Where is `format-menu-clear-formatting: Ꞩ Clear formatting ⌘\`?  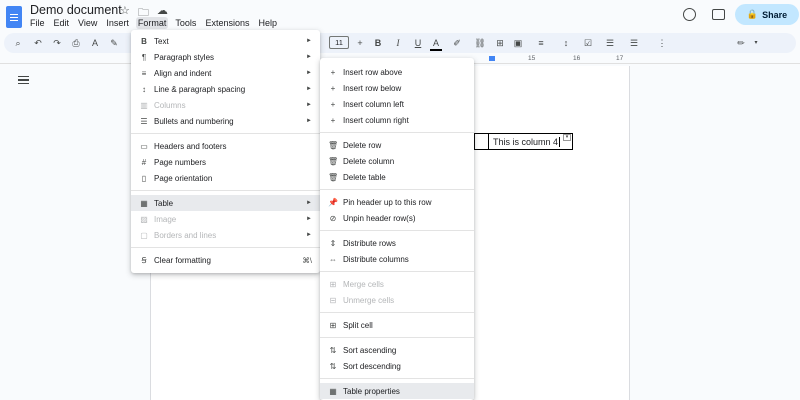 format-menu-clear-formatting: Ꞩ Clear formatting ⌘\ is located at coordinates (225, 260).